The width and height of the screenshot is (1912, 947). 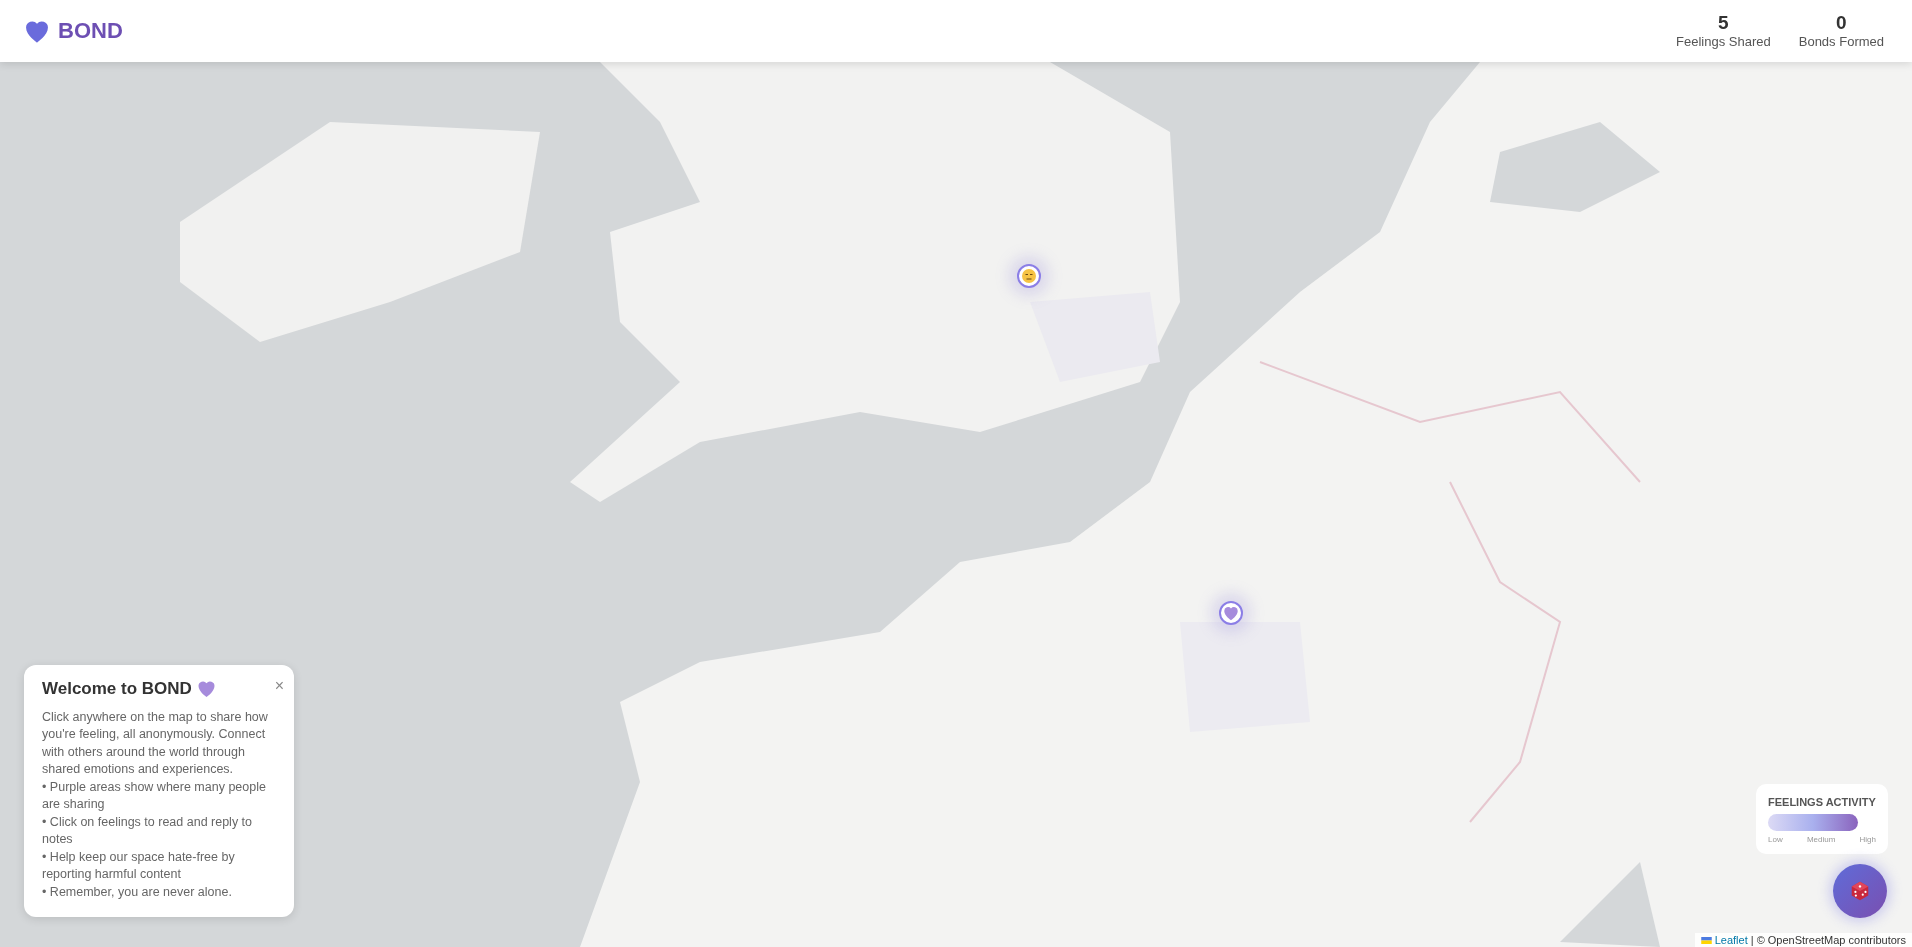 I want to click on welcome-text: Click anywhere on the map to share how you're feeling, all anonymously. Connect with others around the world through shared emotions and experiences., so click(x=155, y=743).